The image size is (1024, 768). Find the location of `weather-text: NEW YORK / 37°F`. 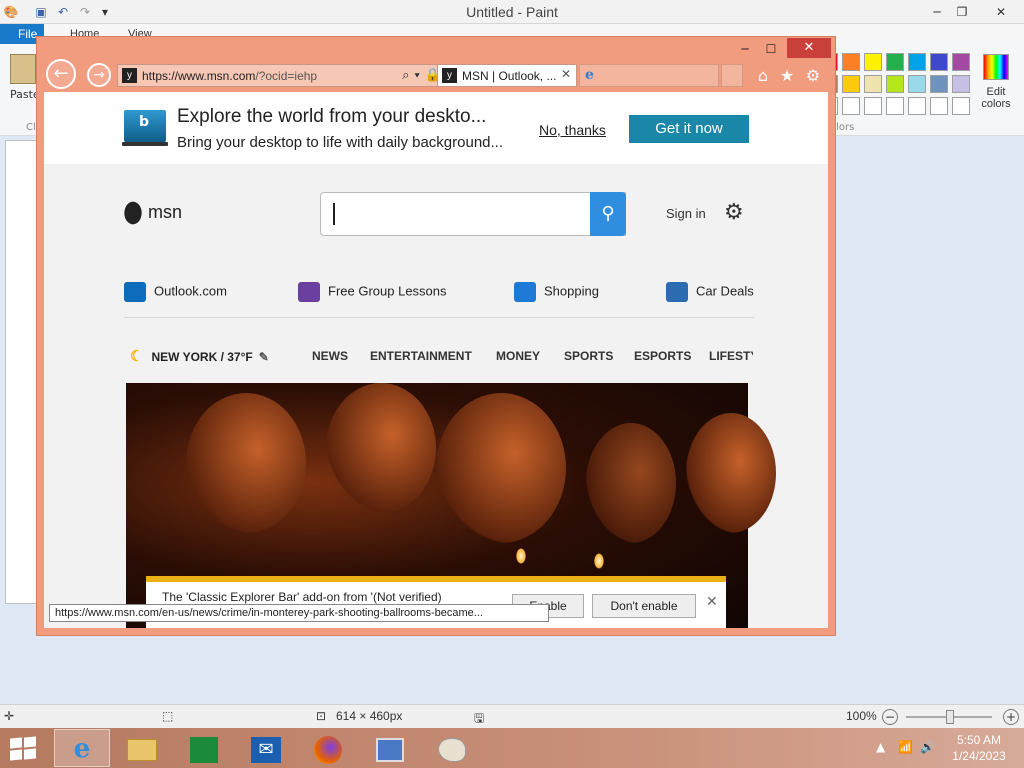

weather-text: NEW YORK / 37°F is located at coordinates (202, 357).